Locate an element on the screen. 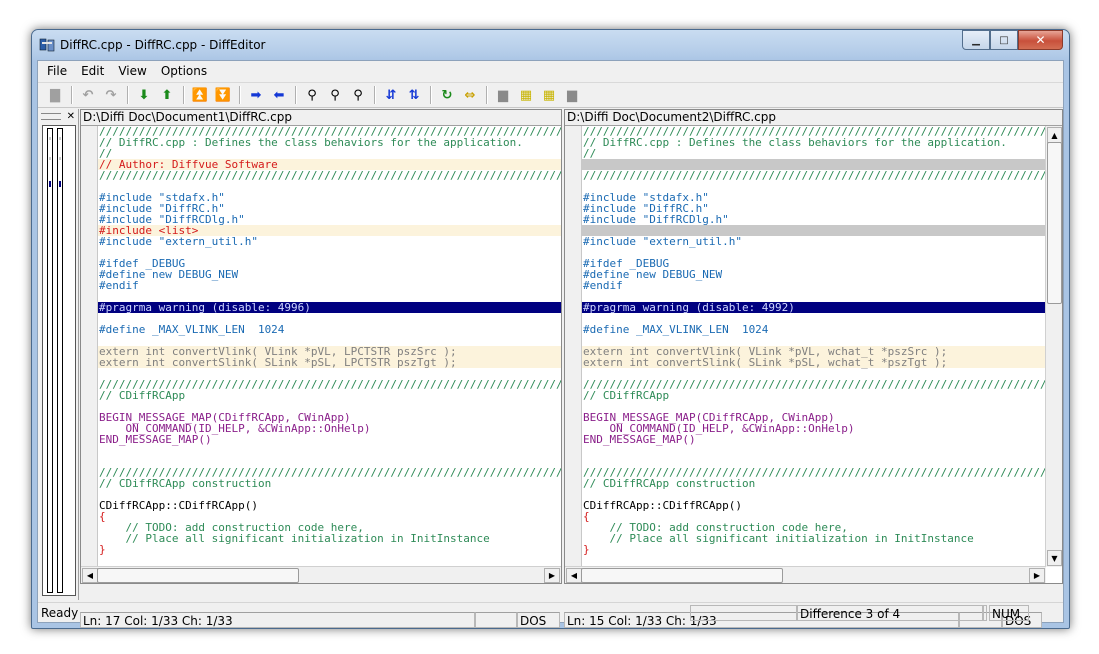 The height and width of the screenshot is (654, 1099). layout-3-icon: ▦ is located at coordinates (549, 95).